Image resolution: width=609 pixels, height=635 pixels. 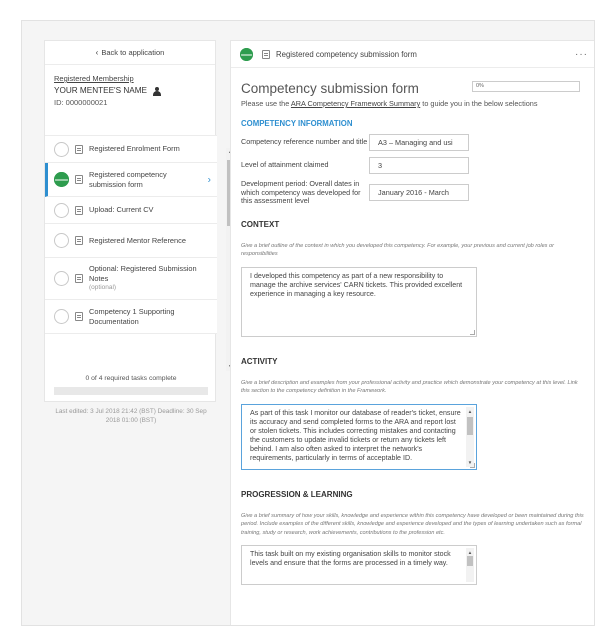 I want to click on more-options-icon: ···, so click(x=581, y=54).